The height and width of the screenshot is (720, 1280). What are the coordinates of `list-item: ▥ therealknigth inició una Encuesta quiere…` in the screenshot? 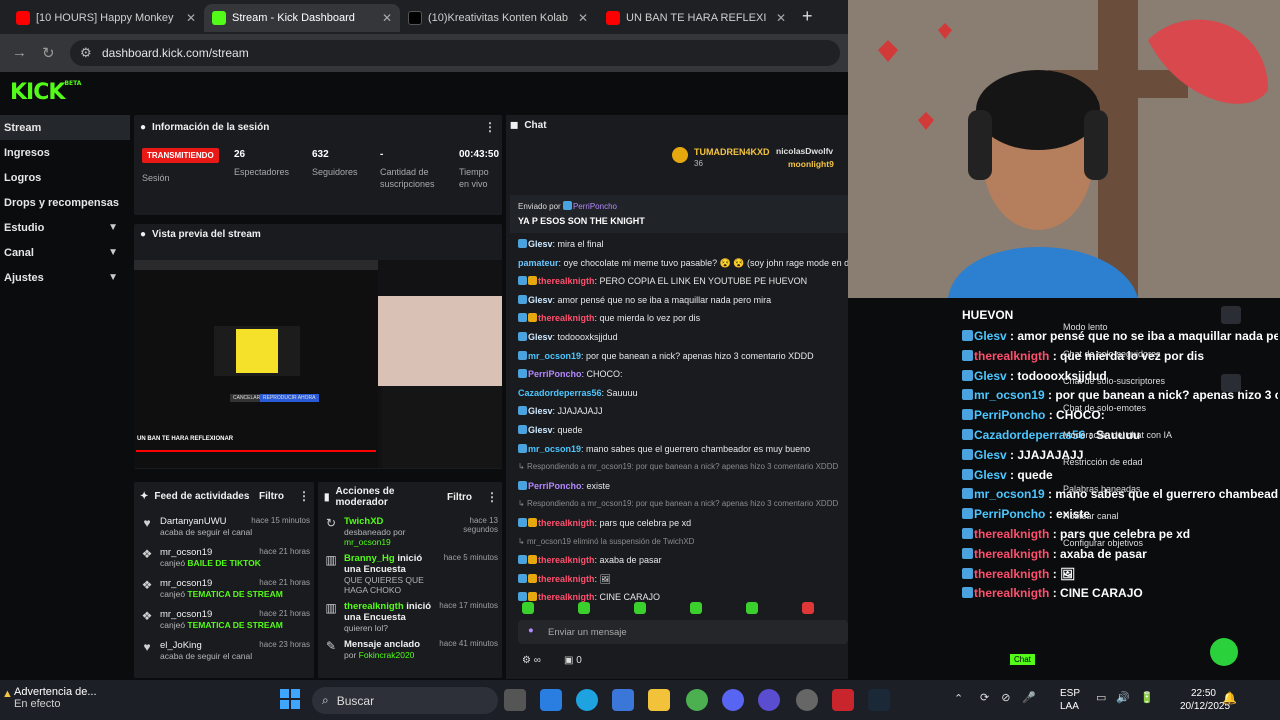 It's located at (411, 617).